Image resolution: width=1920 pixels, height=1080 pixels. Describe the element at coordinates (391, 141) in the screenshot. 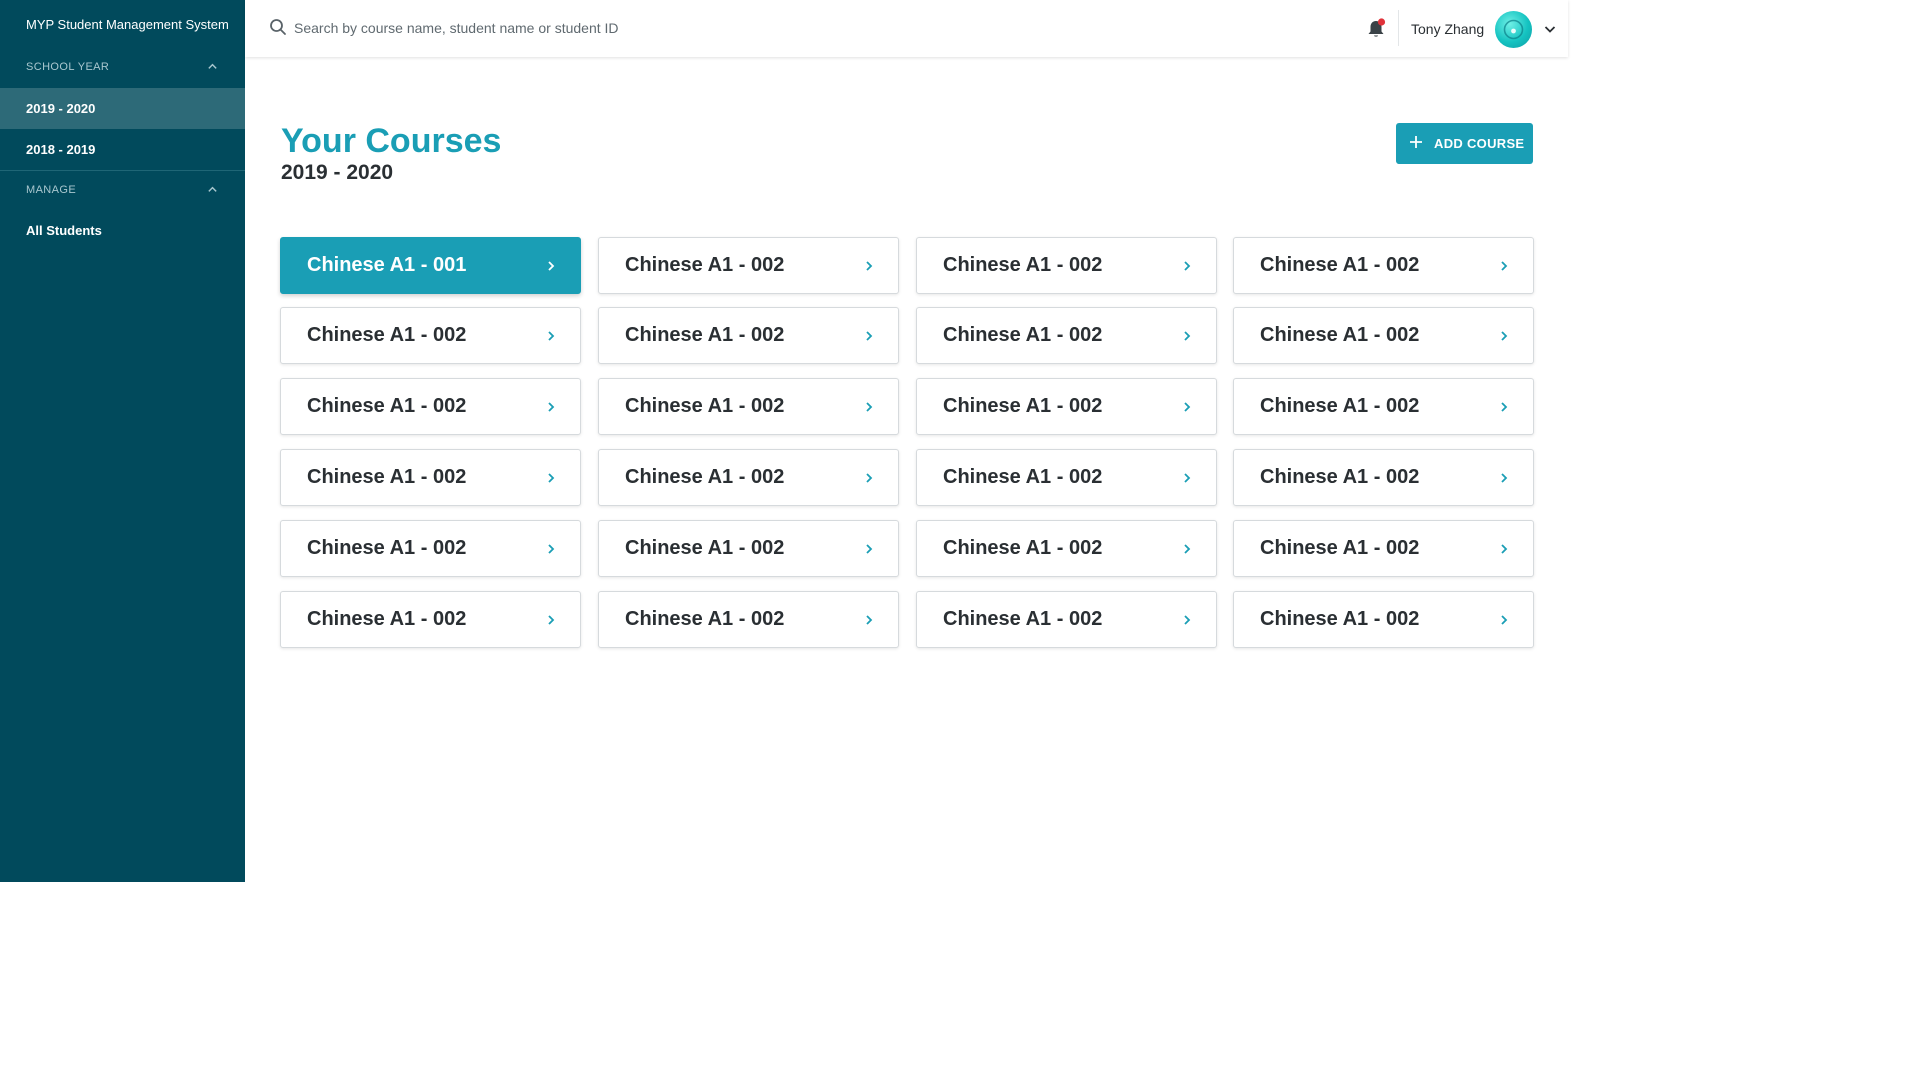

I see `page-title: Your Courses` at that location.